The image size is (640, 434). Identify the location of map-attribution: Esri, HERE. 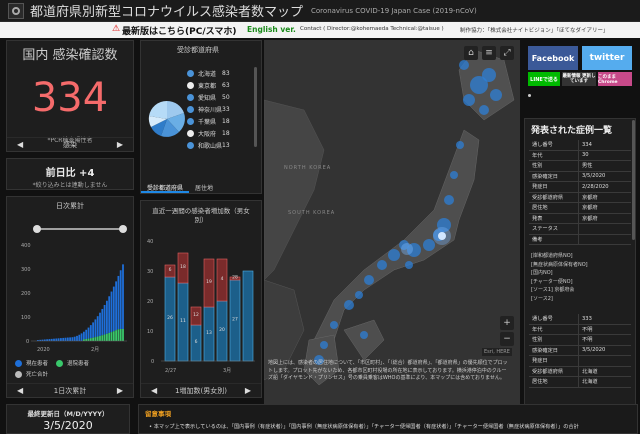
(497, 352).